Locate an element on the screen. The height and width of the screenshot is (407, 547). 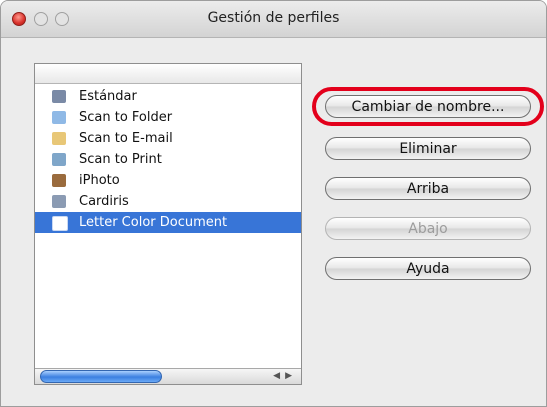
profile-label: Scan to Folder is located at coordinates (126, 117).